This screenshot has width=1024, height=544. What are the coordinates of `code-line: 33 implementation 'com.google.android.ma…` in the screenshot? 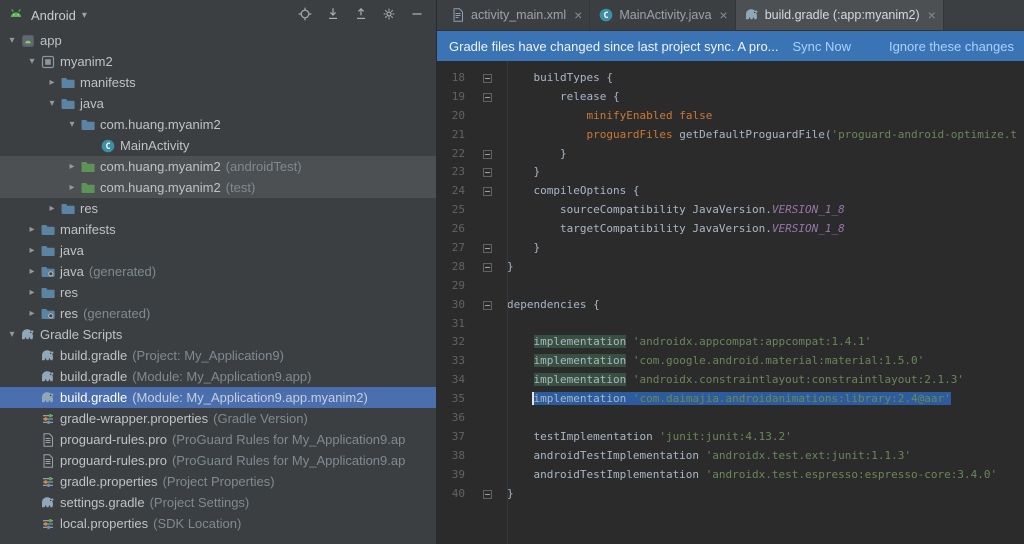 It's located at (730, 361).